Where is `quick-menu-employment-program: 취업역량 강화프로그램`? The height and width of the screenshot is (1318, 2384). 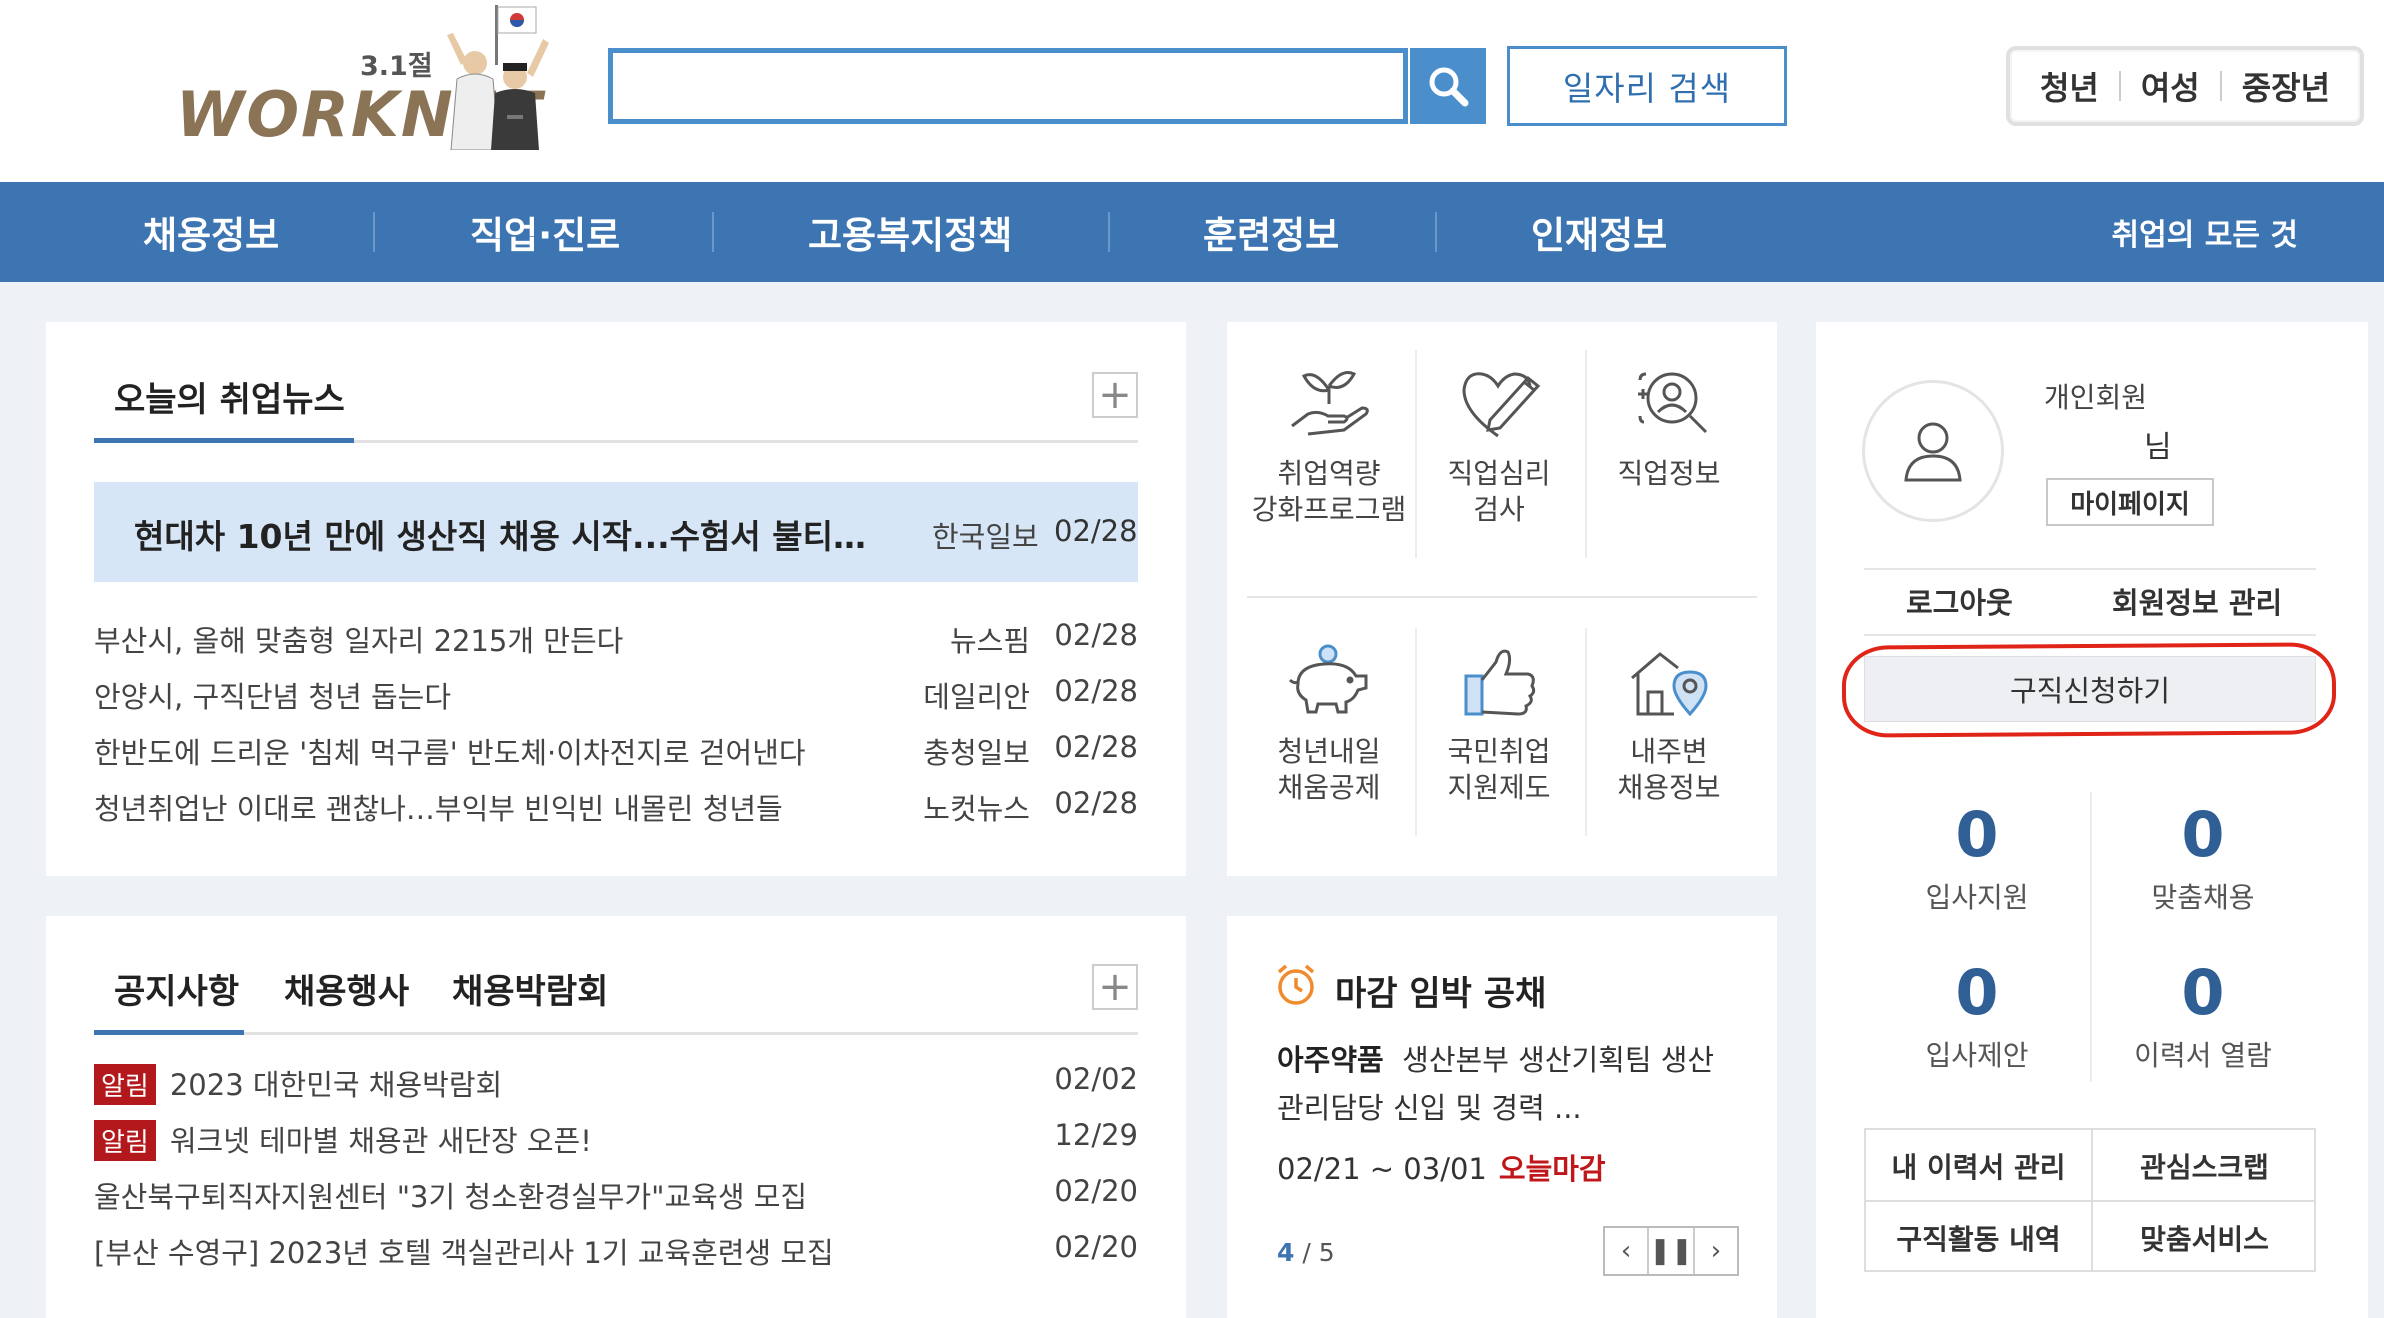 quick-menu-employment-program: 취업역량 강화프로그램 is located at coordinates (1329, 446).